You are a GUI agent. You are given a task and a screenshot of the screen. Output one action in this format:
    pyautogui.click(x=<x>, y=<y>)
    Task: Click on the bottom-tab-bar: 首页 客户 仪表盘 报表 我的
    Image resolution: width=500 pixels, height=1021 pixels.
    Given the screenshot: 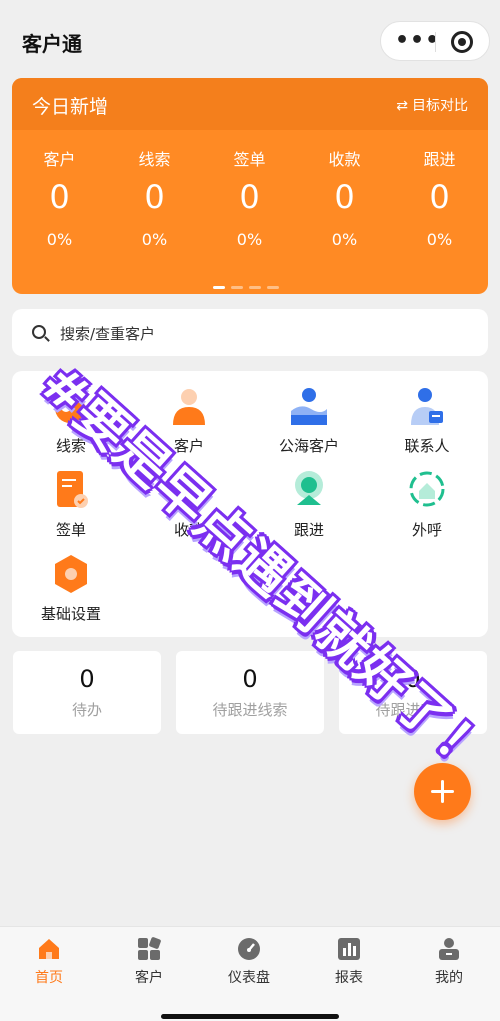 What is the action you would take?
    pyautogui.click(x=250, y=973)
    